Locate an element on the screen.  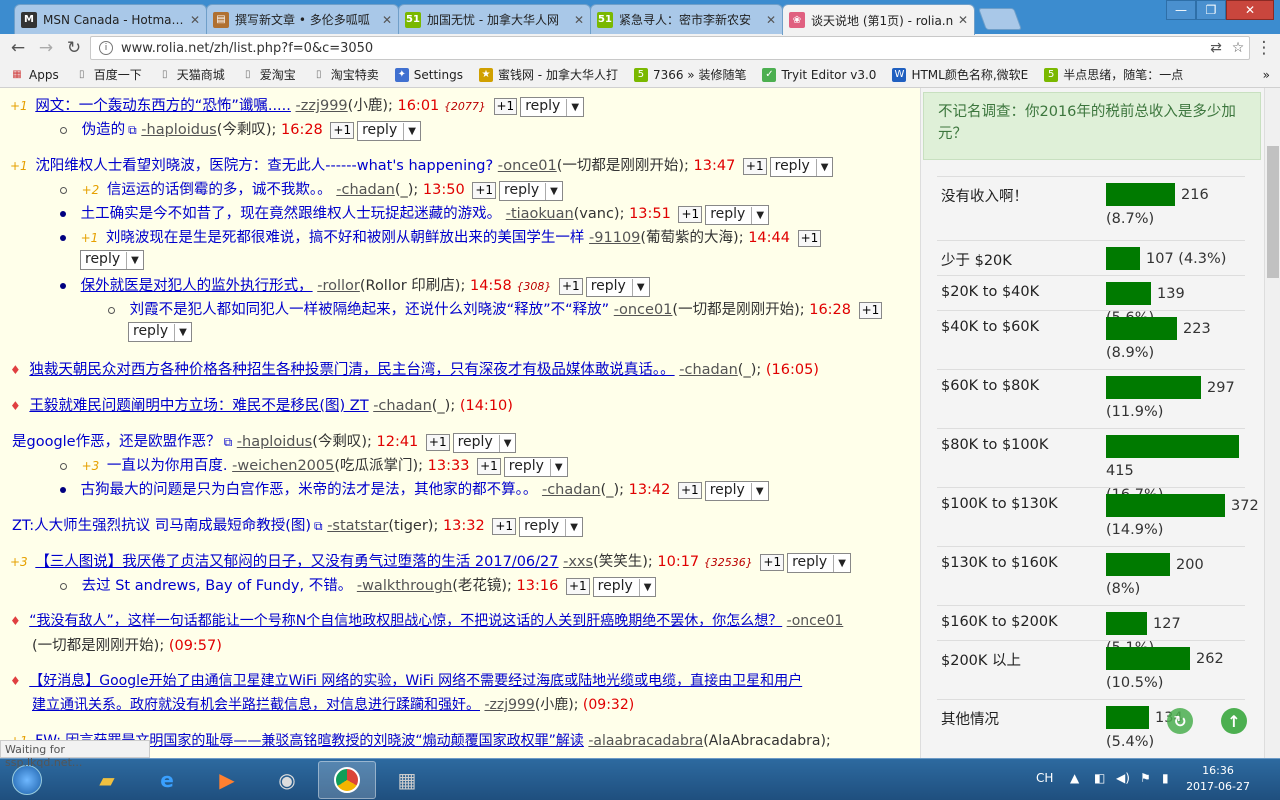
author-link: -xxs is located at coordinates (578, 562).